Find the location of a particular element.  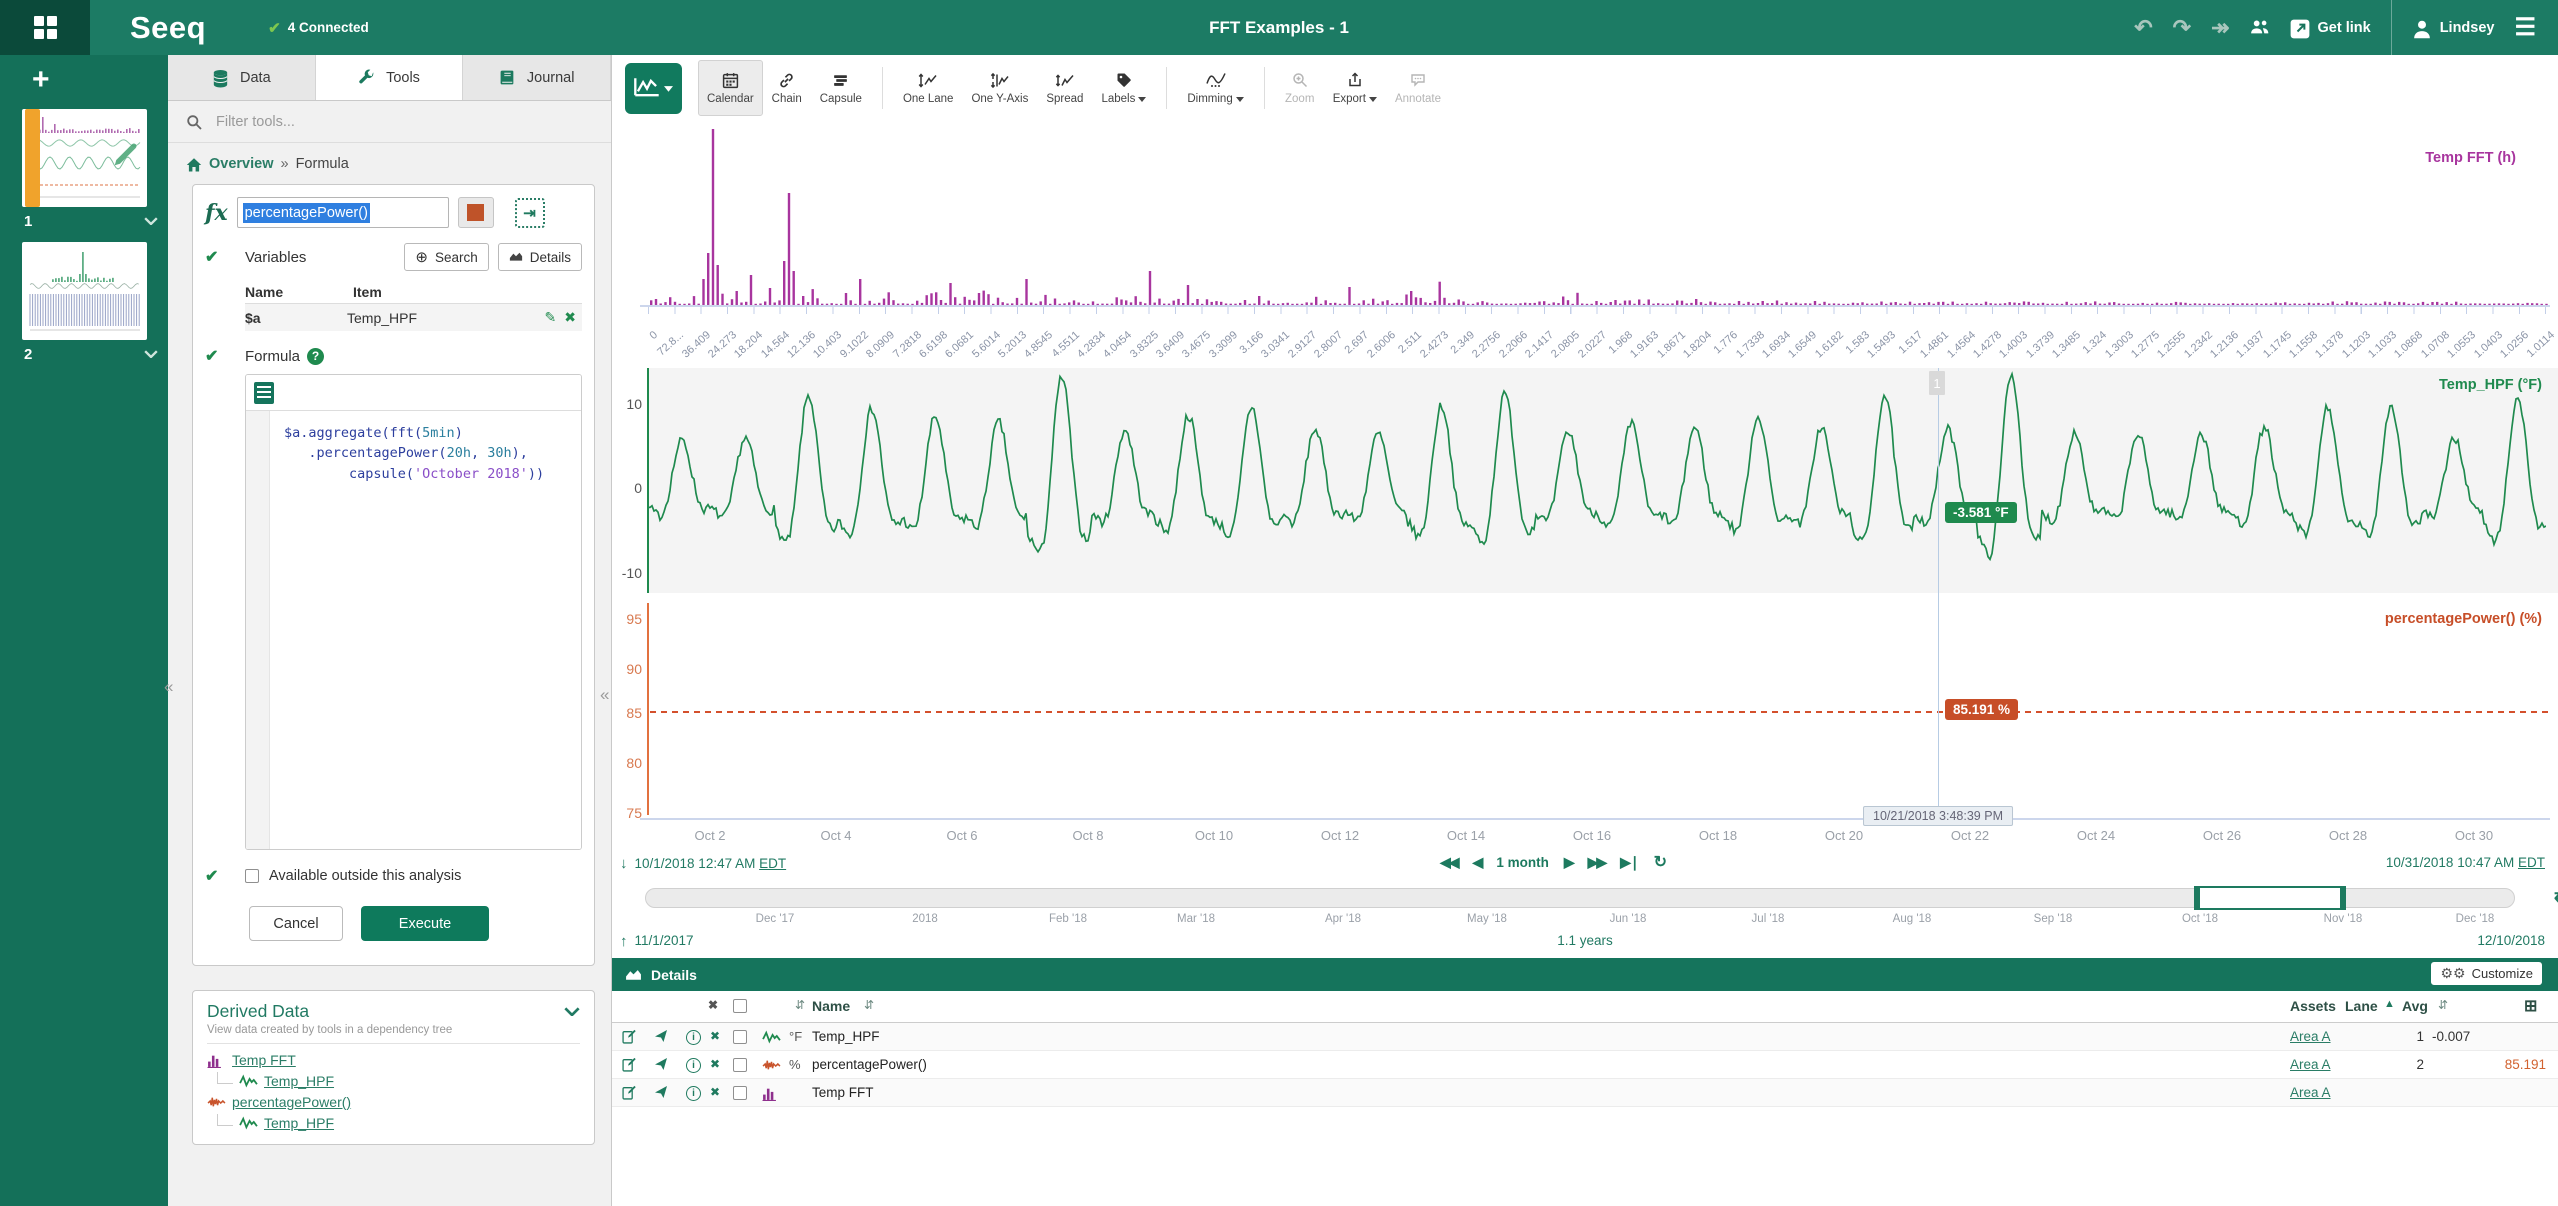

investigate-start: ↑ 11/1/2017 is located at coordinates (657, 941).